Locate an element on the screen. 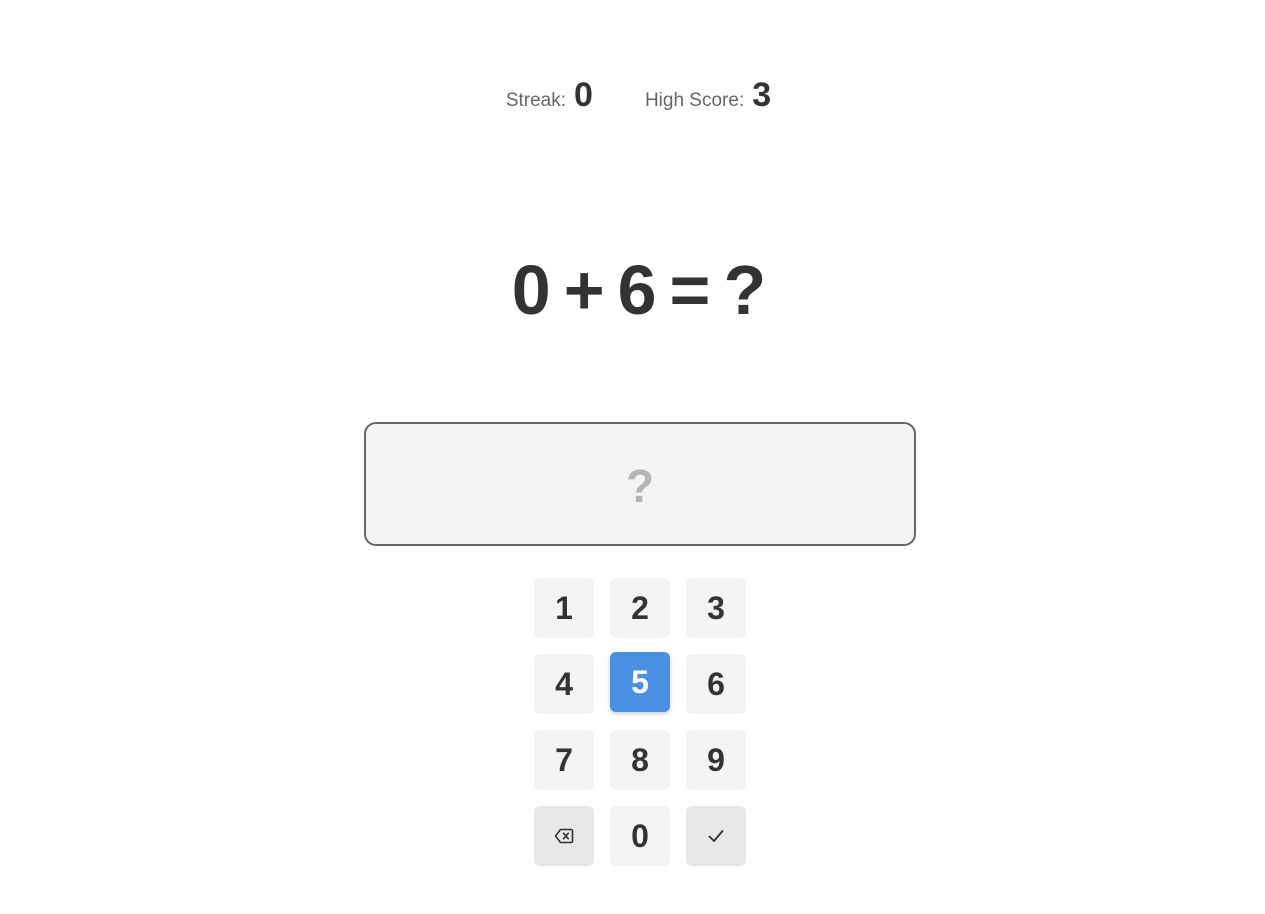 This screenshot has width=1265, height=914. backspace-button is located at coordinates (564, 836).